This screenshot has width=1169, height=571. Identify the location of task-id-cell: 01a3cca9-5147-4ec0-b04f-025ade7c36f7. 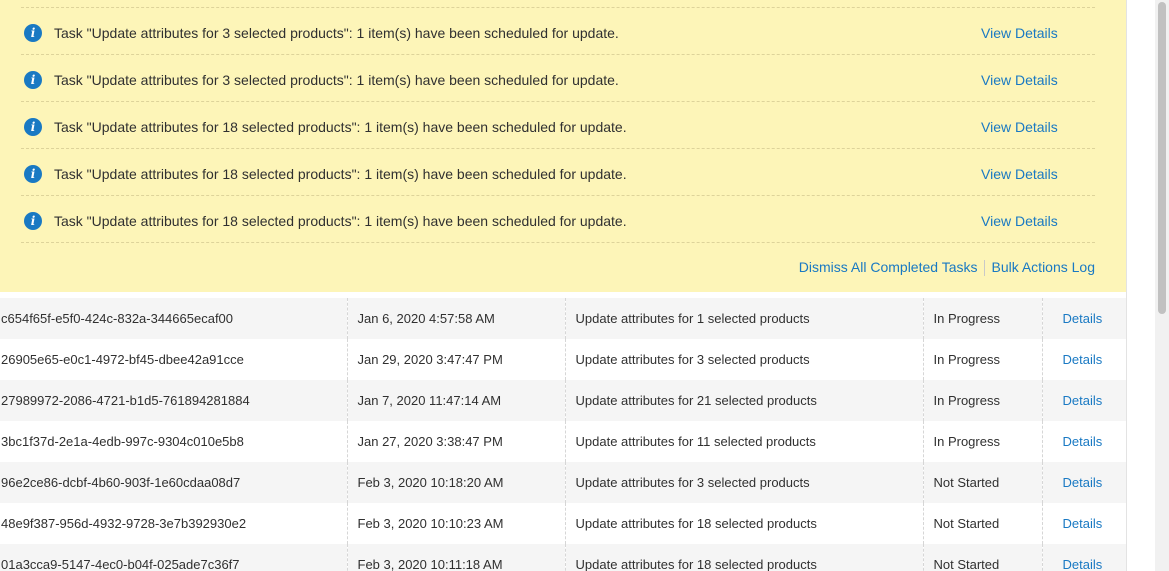
(173, 557).